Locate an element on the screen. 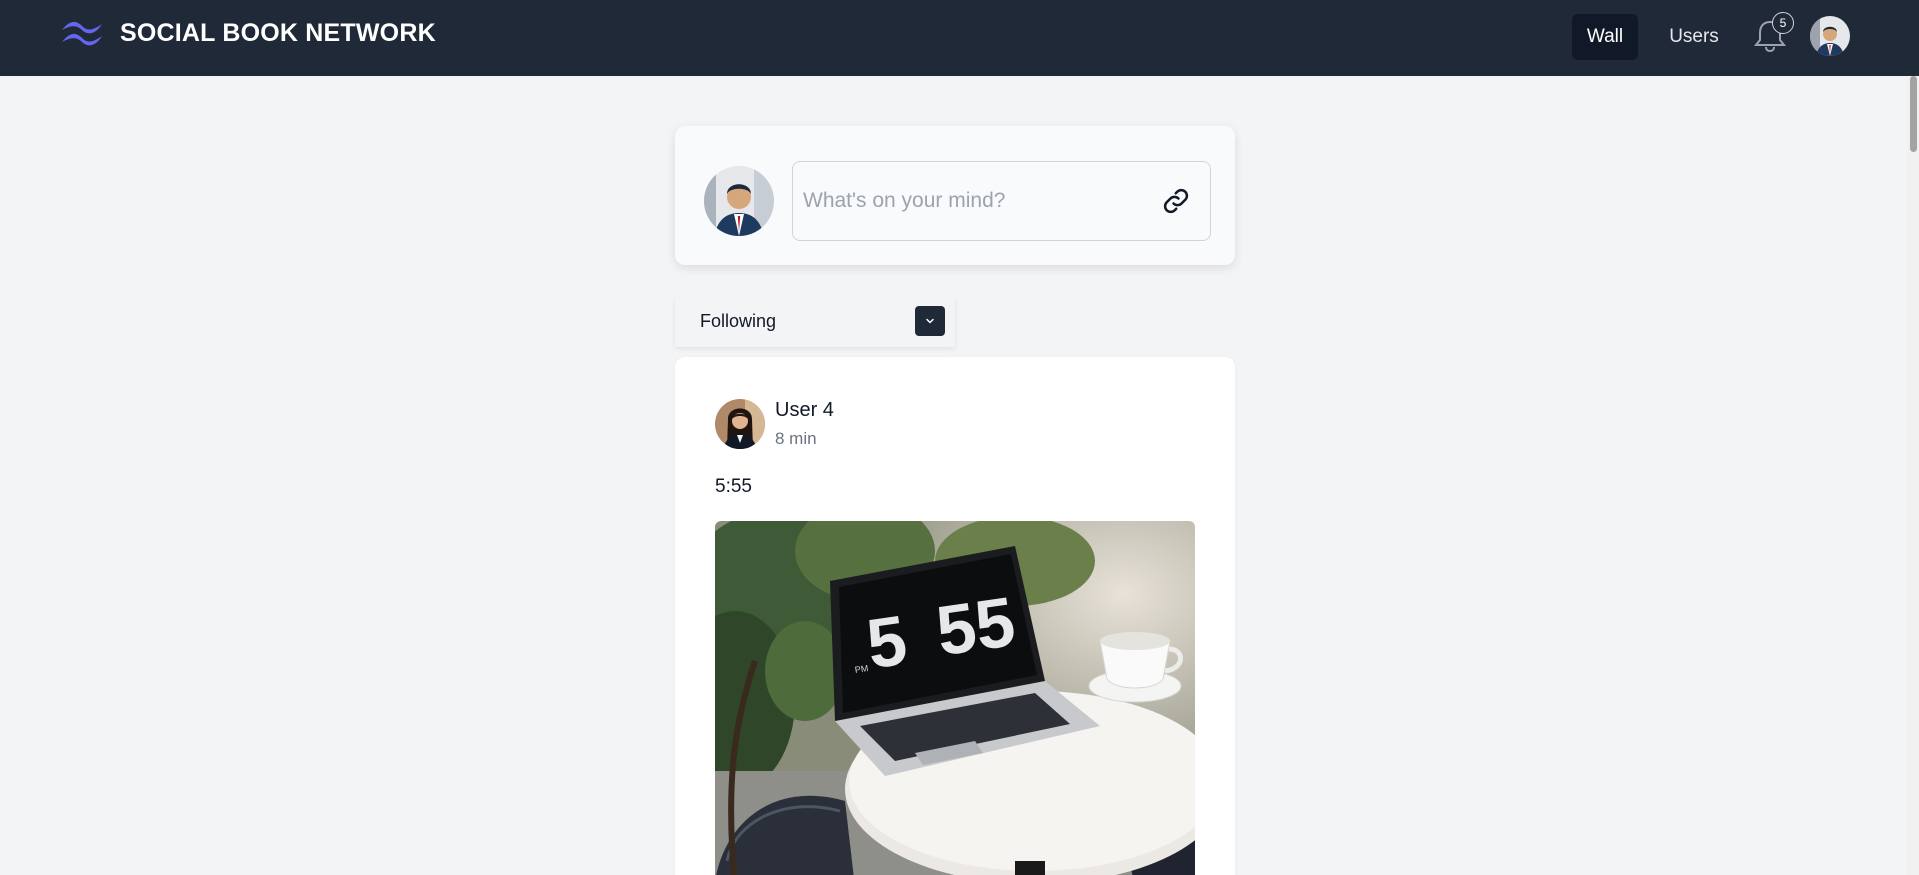 The height and width of the screenshot is (875, 1919). brand: SOCIAL BOOK NETWORK is located at coordinates (248, 33).